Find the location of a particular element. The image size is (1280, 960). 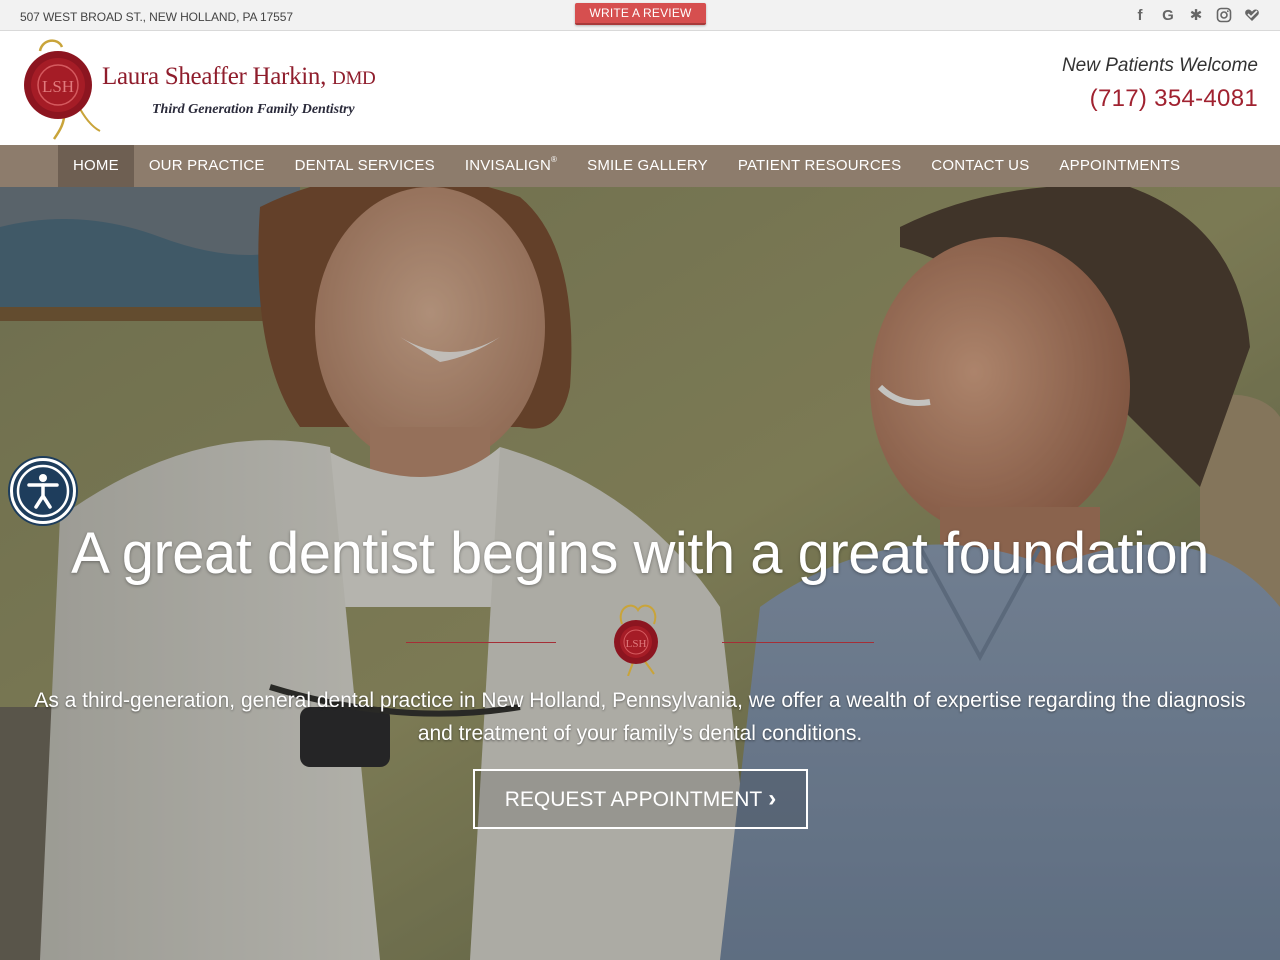

phone-number-link: (717) 354-4081 is located at coordinates (1174, 99).